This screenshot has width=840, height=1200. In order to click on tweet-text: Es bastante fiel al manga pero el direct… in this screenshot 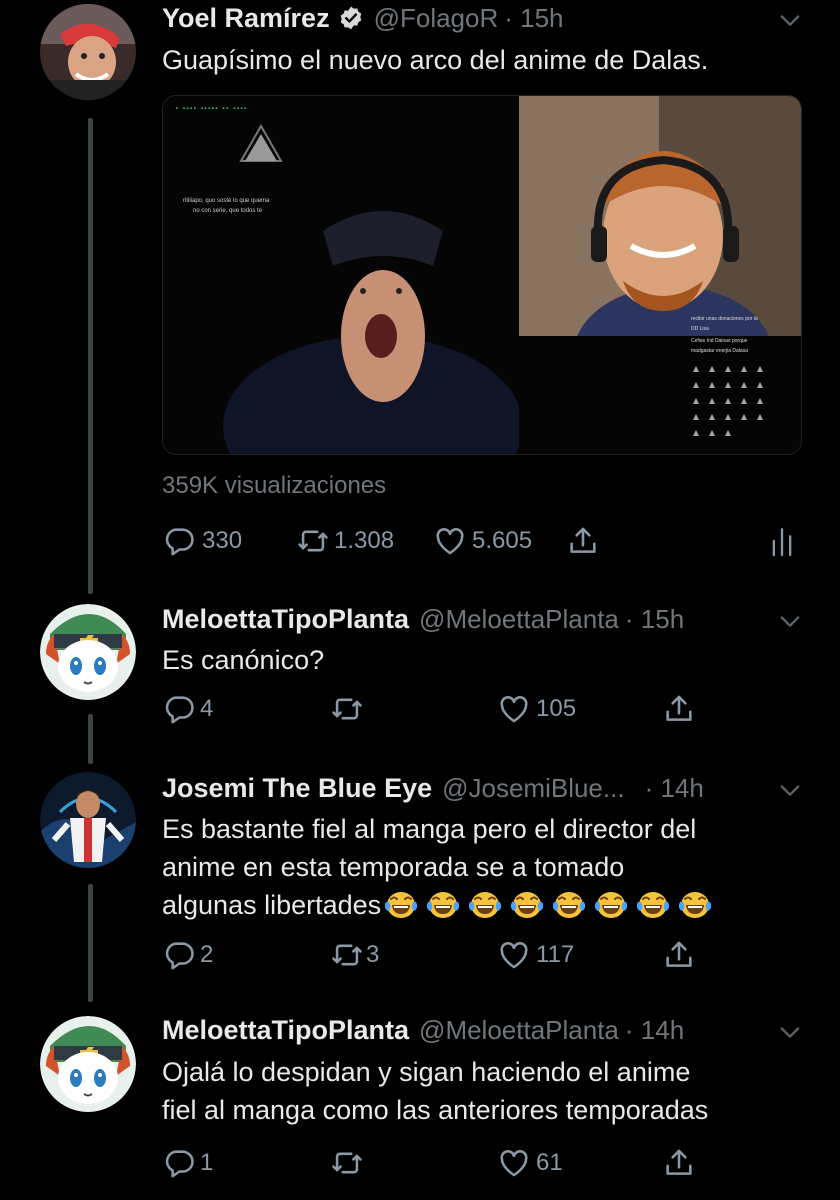, I will do `click(437, 867)`.